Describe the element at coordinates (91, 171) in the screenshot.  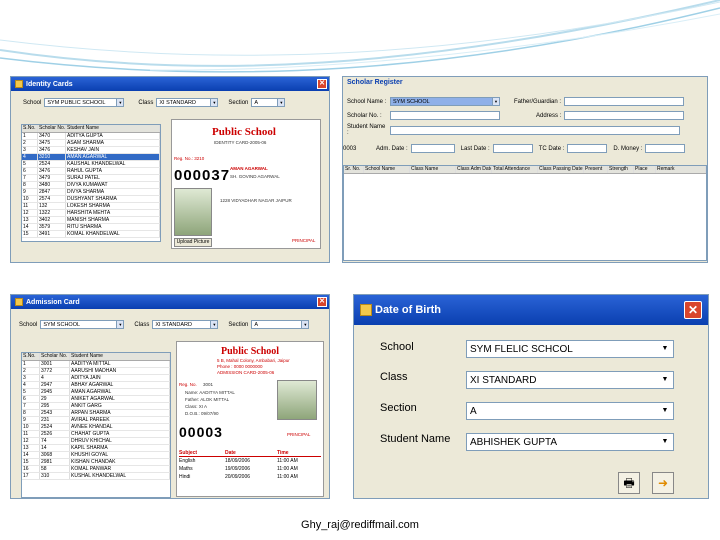
I see `table-row: 6 3476 RAHUL GUPTA` at that location.